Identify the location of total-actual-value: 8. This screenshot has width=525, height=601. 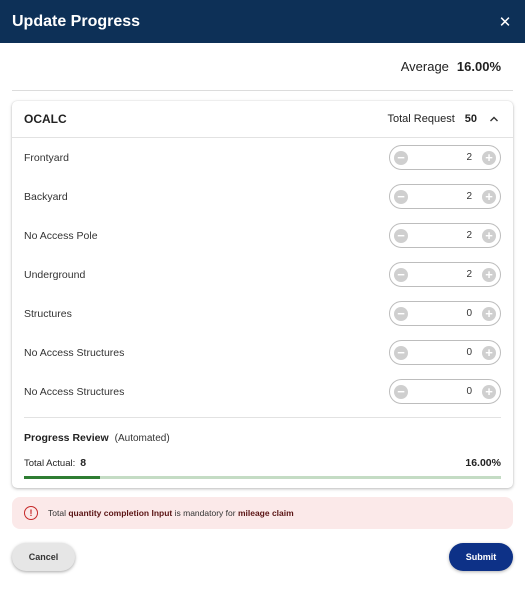
(83, 463).